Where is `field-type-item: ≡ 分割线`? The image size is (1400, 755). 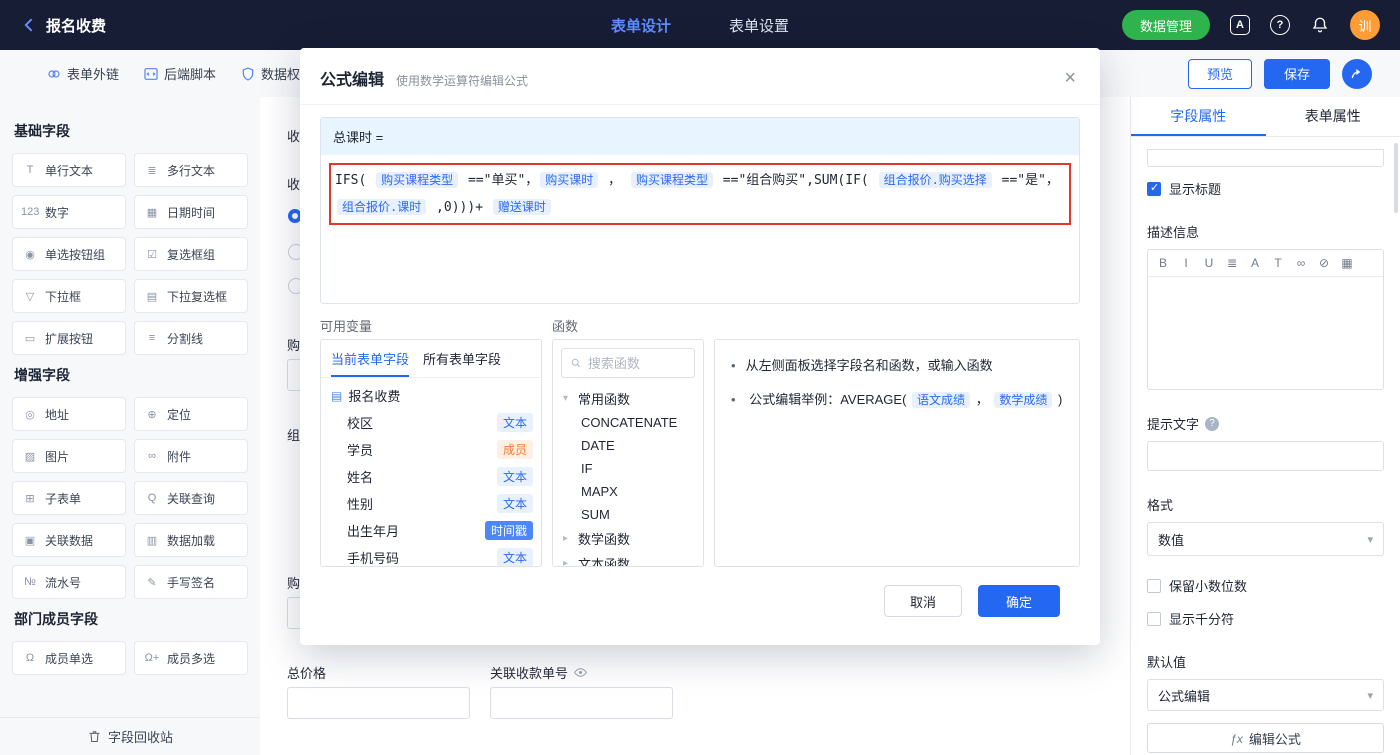 field-type-item: ≡ 分割线 is located at coordinates (191, 338).